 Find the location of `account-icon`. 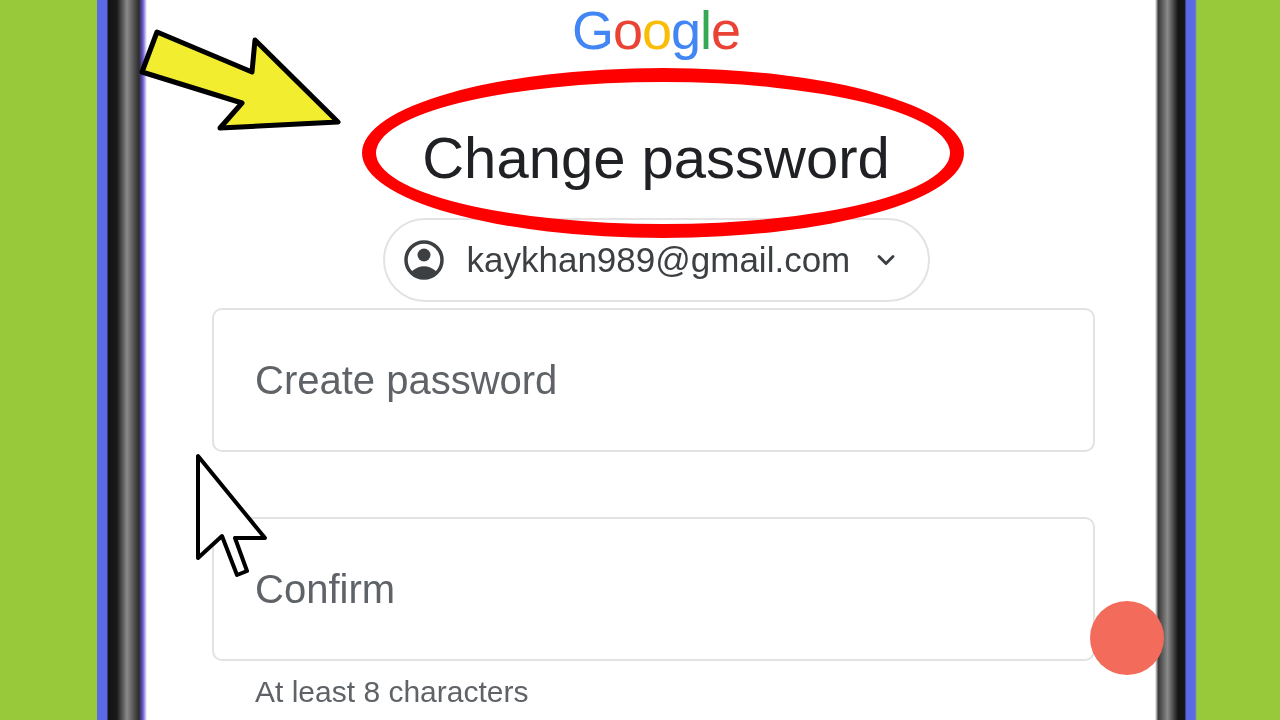

account-icon is located at coordinates (423, 260).